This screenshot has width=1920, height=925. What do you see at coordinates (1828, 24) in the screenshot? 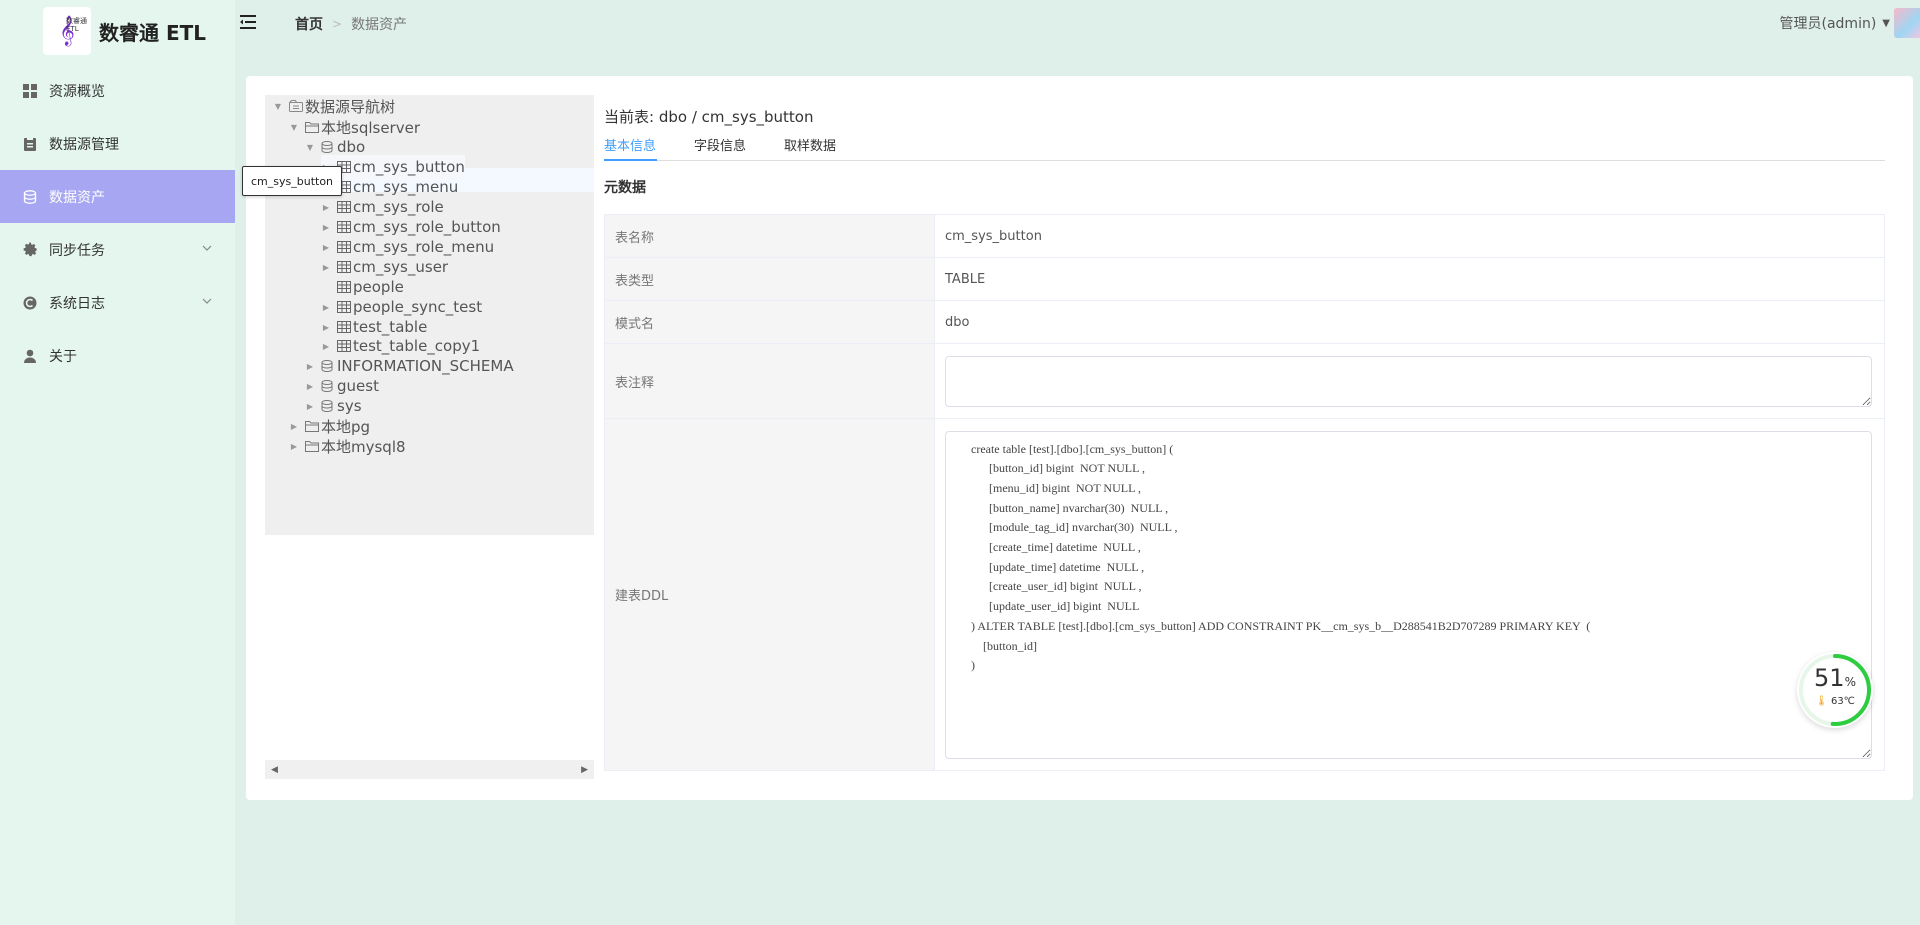
I see `user-name: 管理员(admin)` at bounding box center [1828, 24].